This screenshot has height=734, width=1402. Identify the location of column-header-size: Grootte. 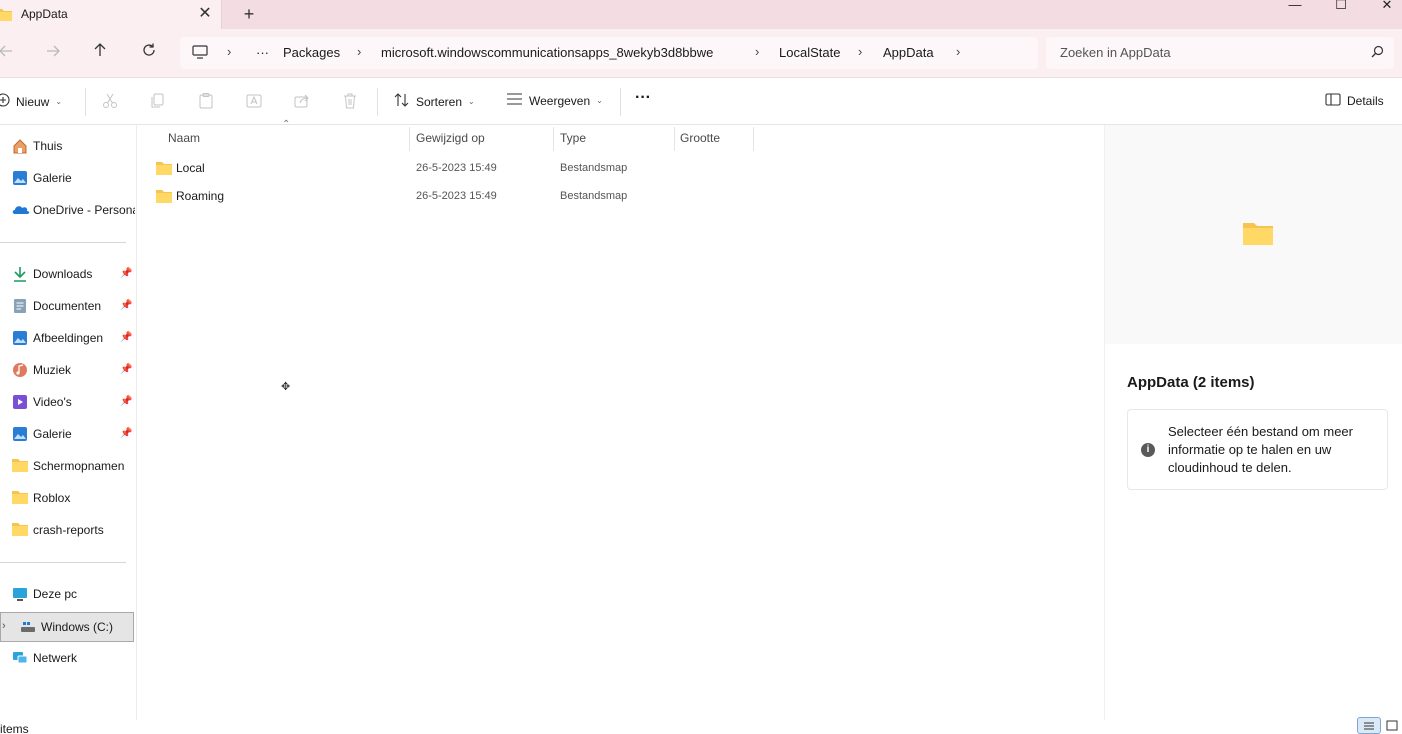
(700, 138).